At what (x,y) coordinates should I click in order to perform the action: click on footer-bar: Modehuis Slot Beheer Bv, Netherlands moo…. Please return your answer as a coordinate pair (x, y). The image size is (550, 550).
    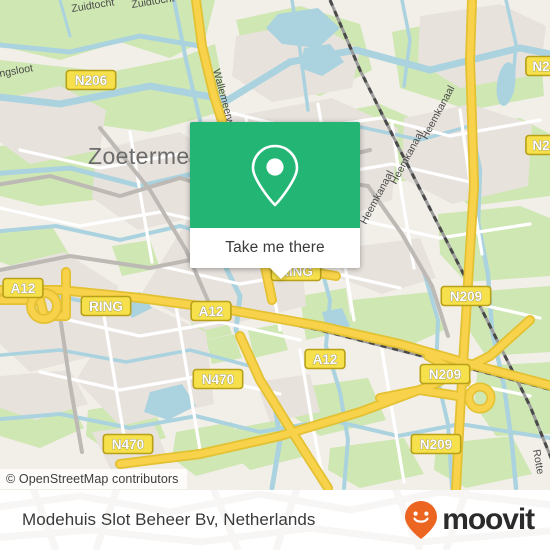
    Looking at the image, I should click on (275, 520).